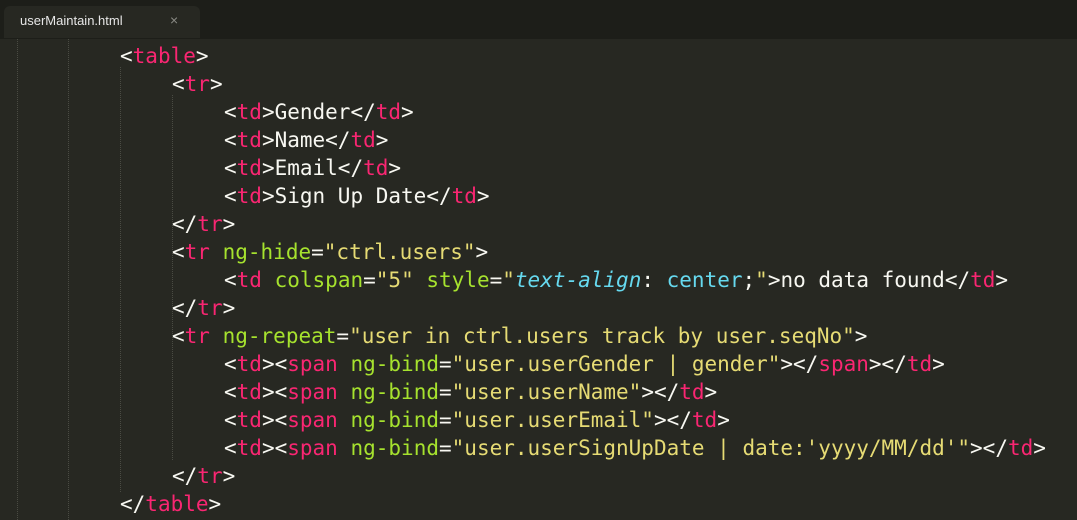 The height and width of the screenshot is (520, 1077). I want to click on code-token: ng-repeat, so click(279, 336).